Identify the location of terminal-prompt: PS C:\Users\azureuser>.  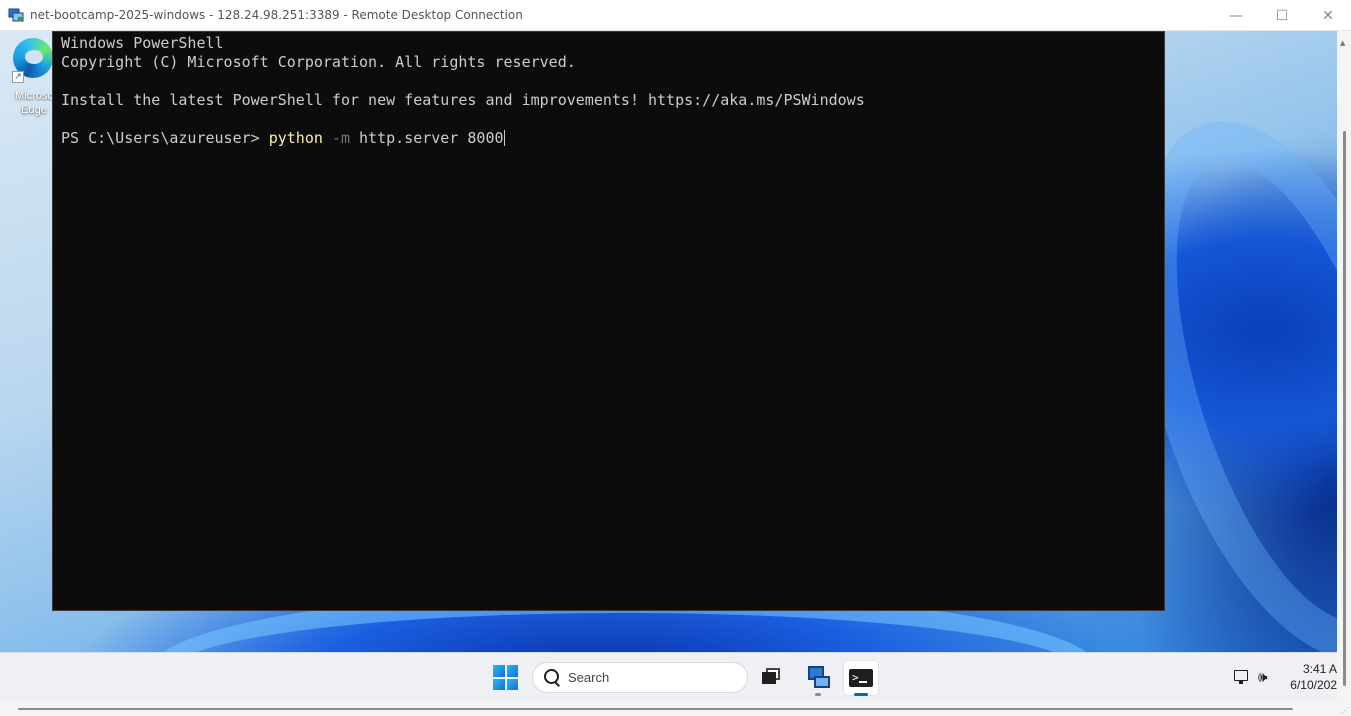
(165, 138).